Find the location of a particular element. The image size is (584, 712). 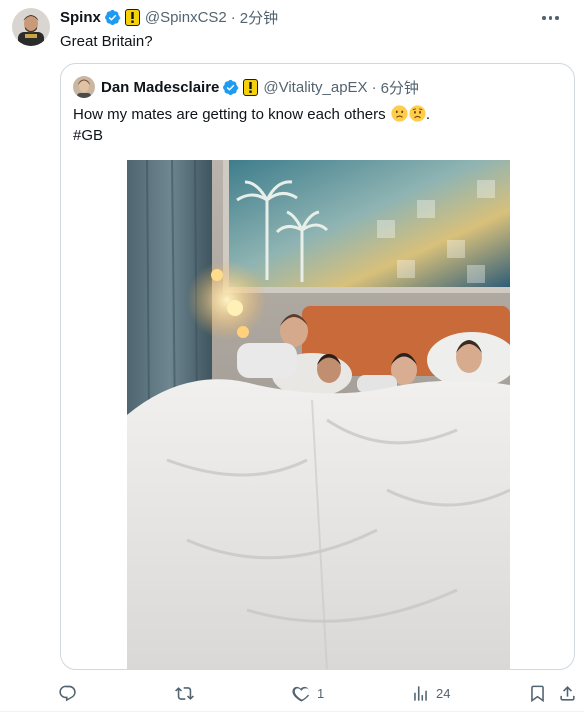

quoted-author-avatar is located at coordinates (84, 87).